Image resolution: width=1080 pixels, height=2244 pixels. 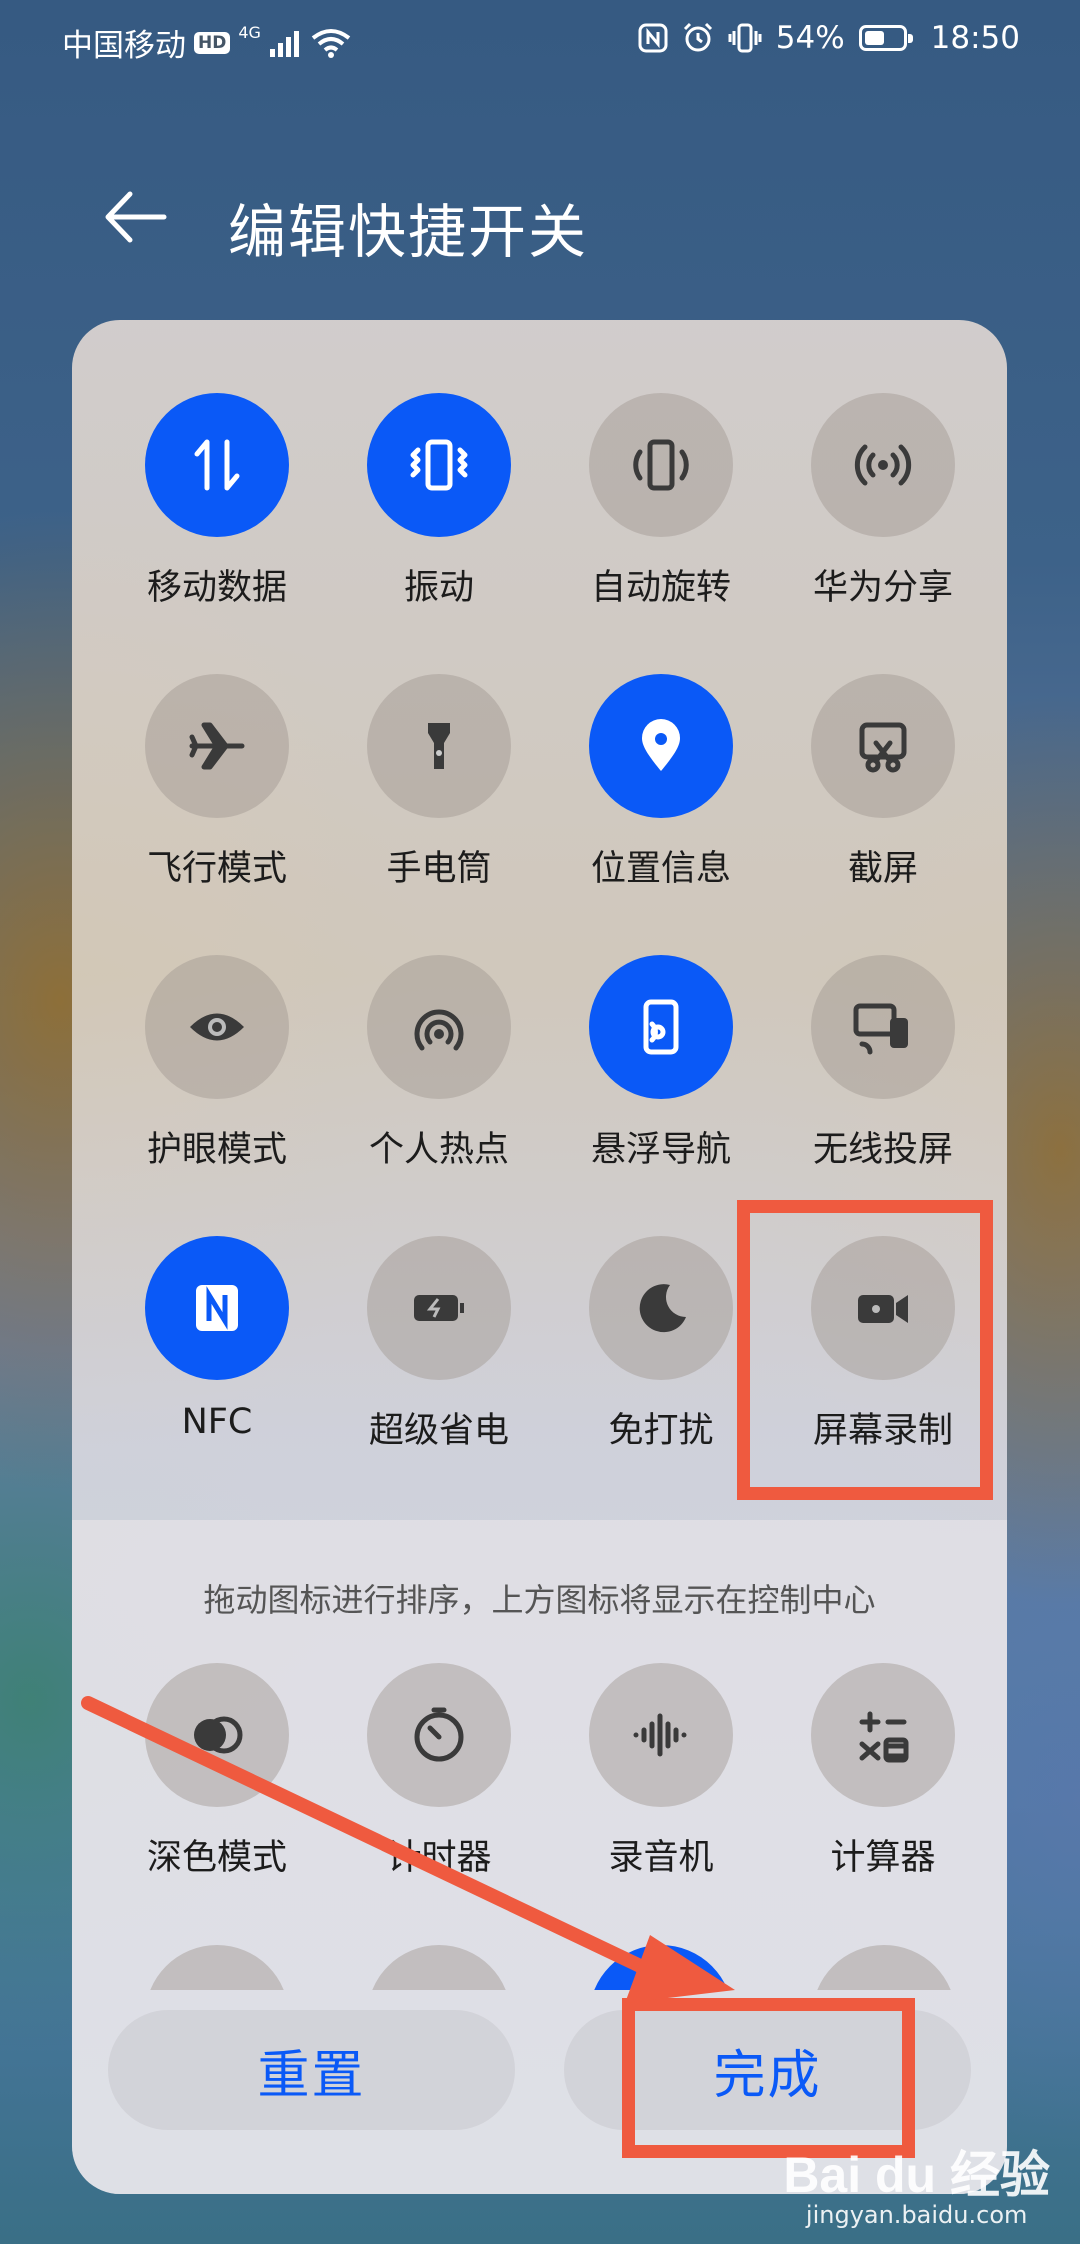 I want to click on sort-hint: 拖动图标进行排序，上方图标将显示在控制中心, so click(x=539, y=1600).